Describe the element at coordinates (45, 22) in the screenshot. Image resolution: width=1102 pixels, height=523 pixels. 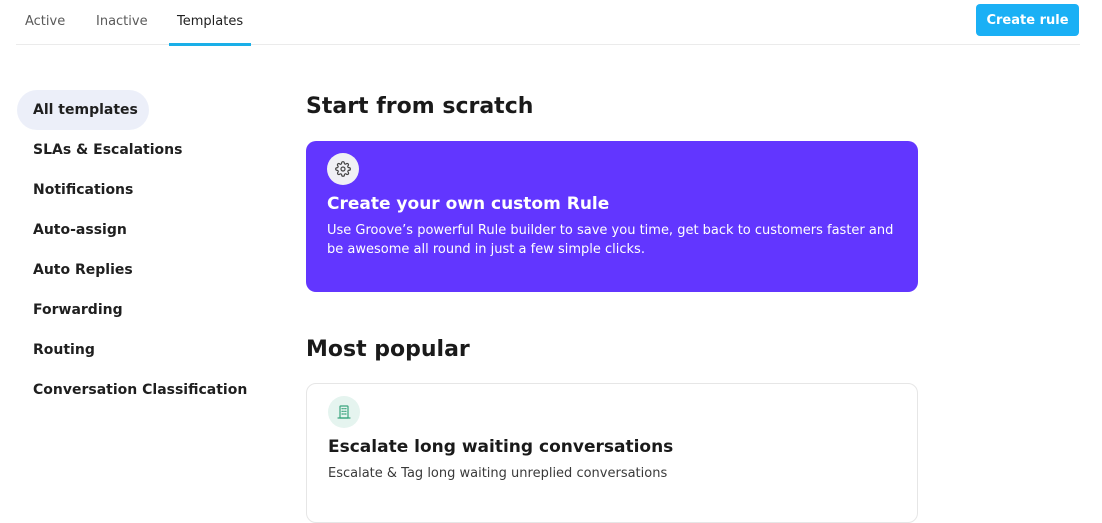
I see `tab-active: Active` at that location.